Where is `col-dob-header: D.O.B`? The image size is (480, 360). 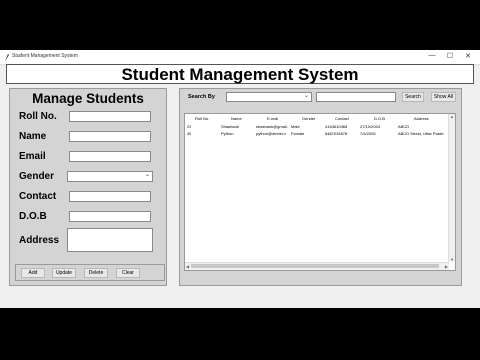
col-dob-header: D.O.B is located at coordinates (379, 118).